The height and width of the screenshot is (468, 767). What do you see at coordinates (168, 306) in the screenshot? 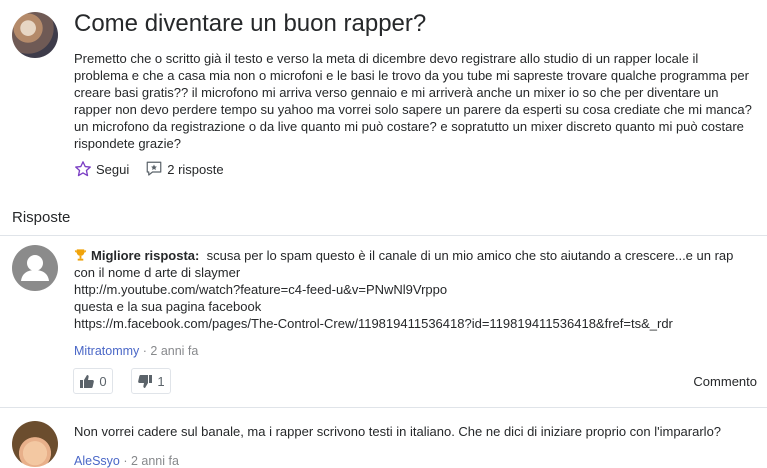
I see `answer-text-line: questa e la sua pagina facebook` at bounding box center [168, 306].